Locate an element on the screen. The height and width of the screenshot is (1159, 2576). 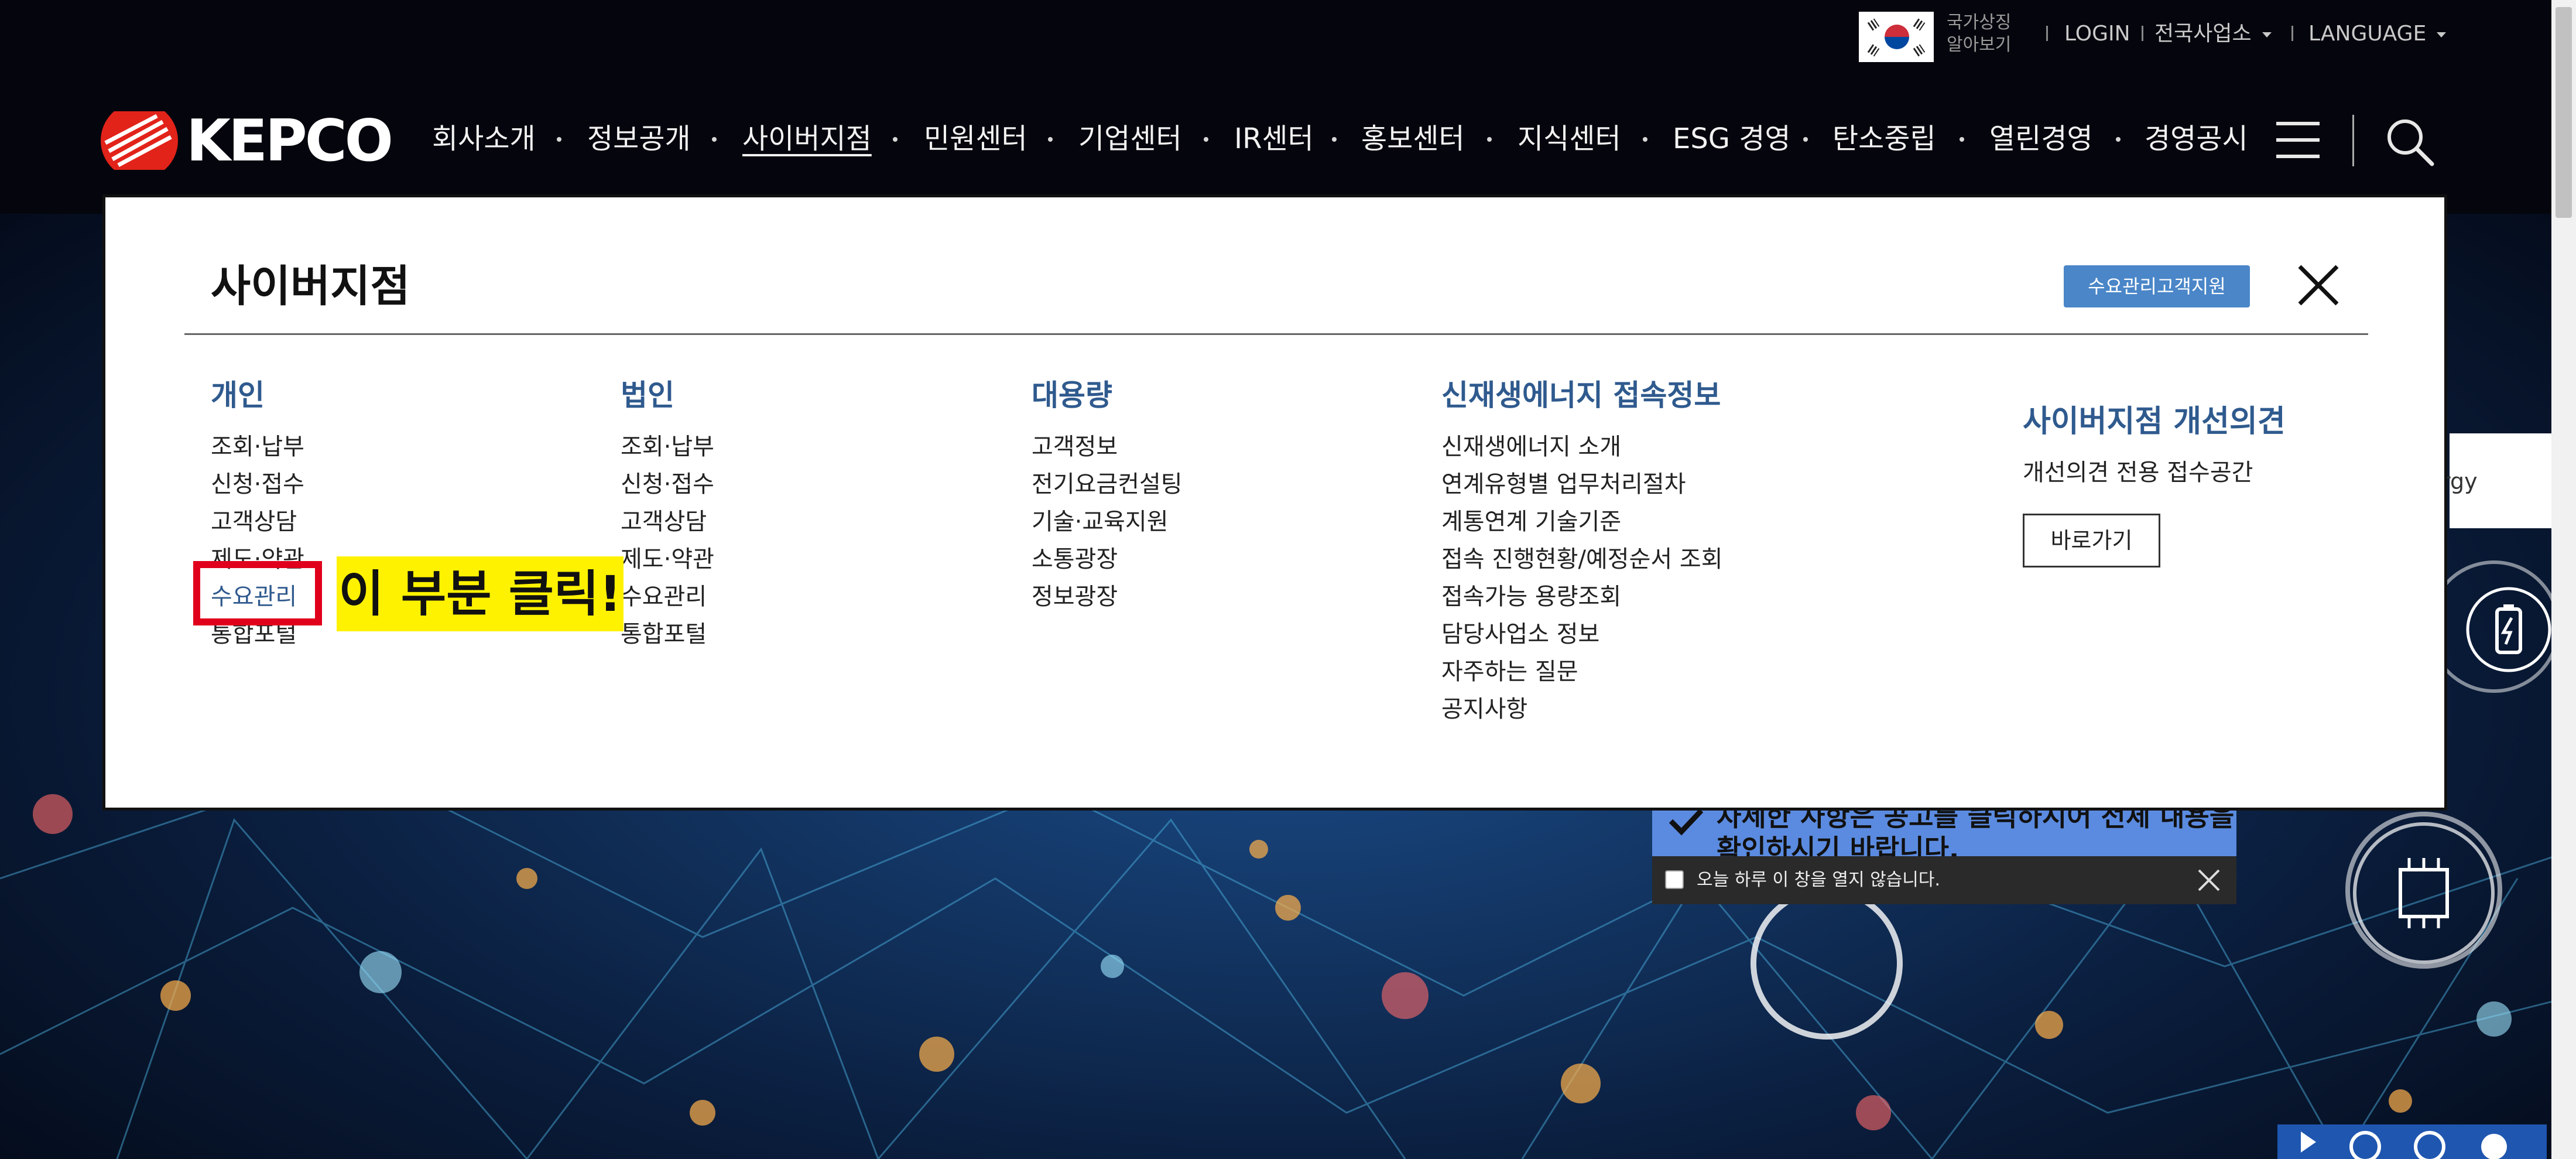
dont-show-today-checkbox is located at coordinates (1674, 879).